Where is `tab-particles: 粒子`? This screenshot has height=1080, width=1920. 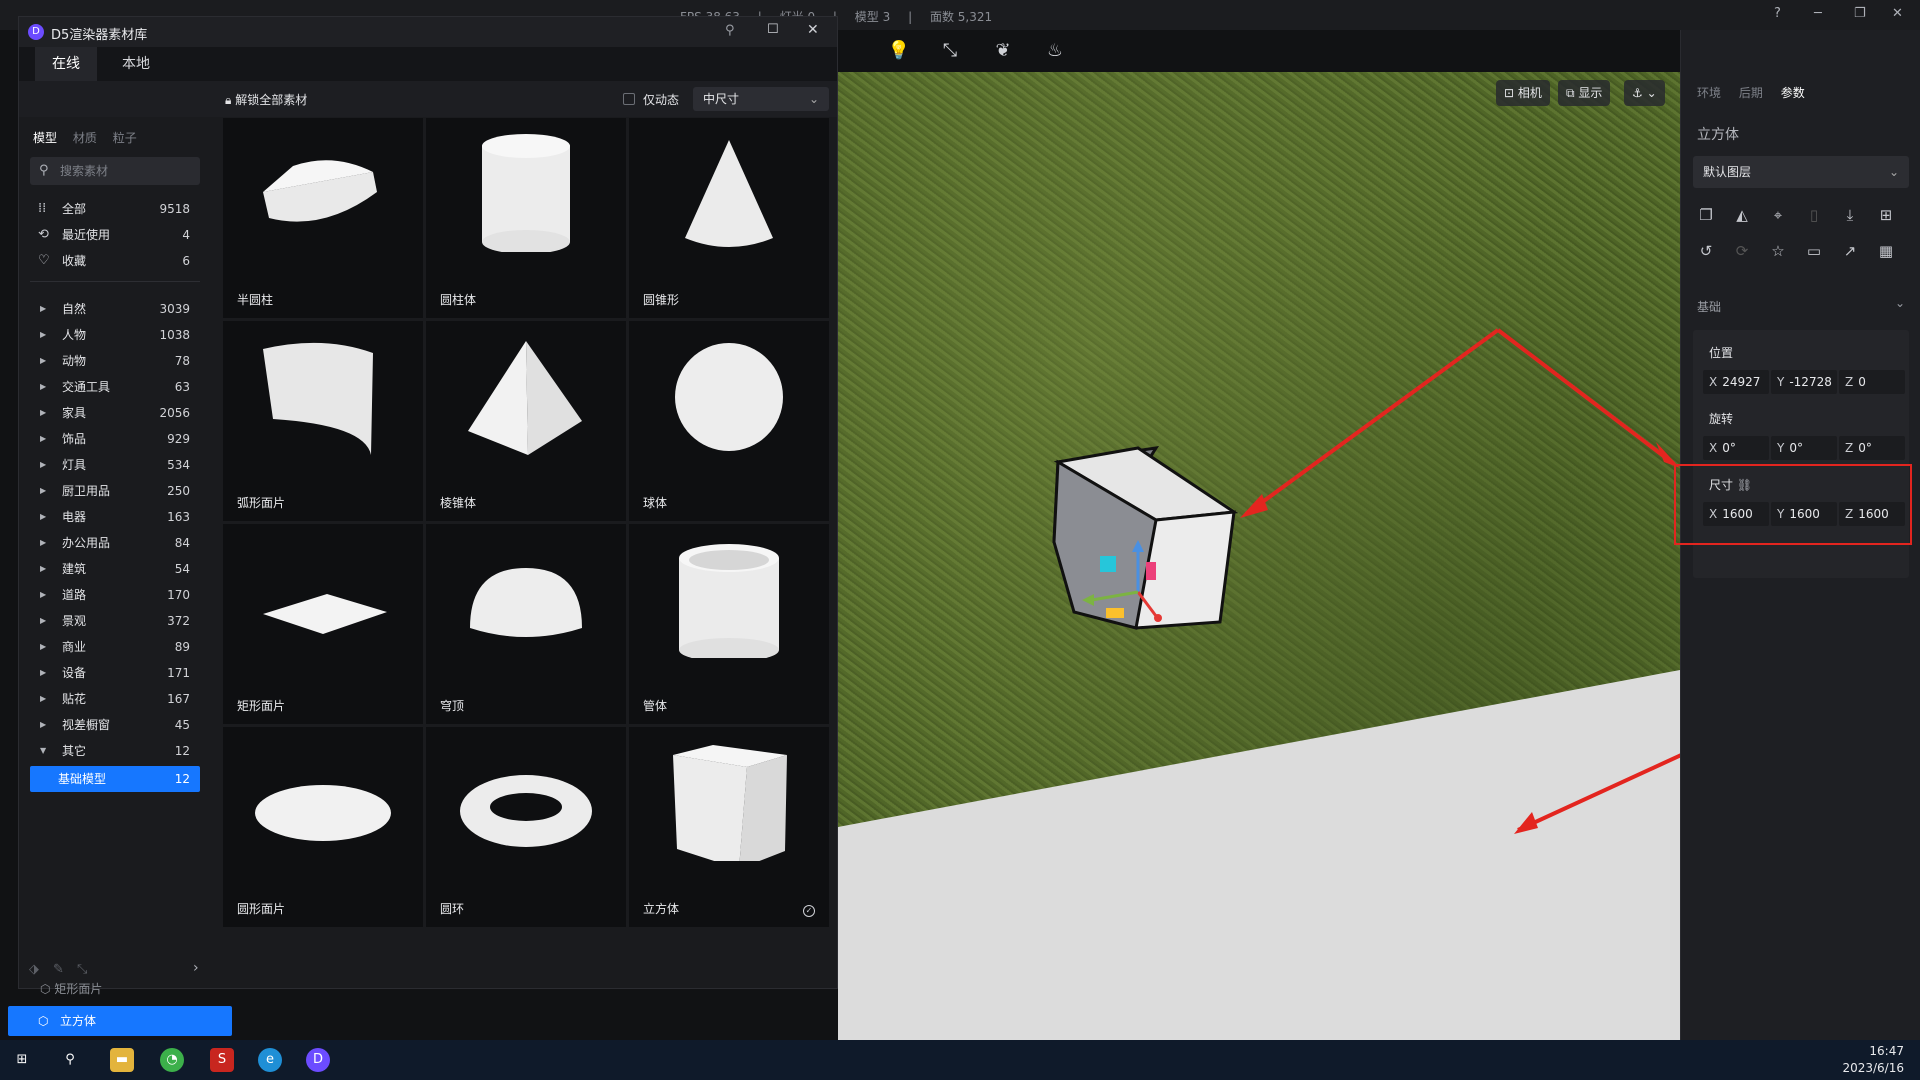
tab-particles: 粒子 is located at coordinates (125, 138).